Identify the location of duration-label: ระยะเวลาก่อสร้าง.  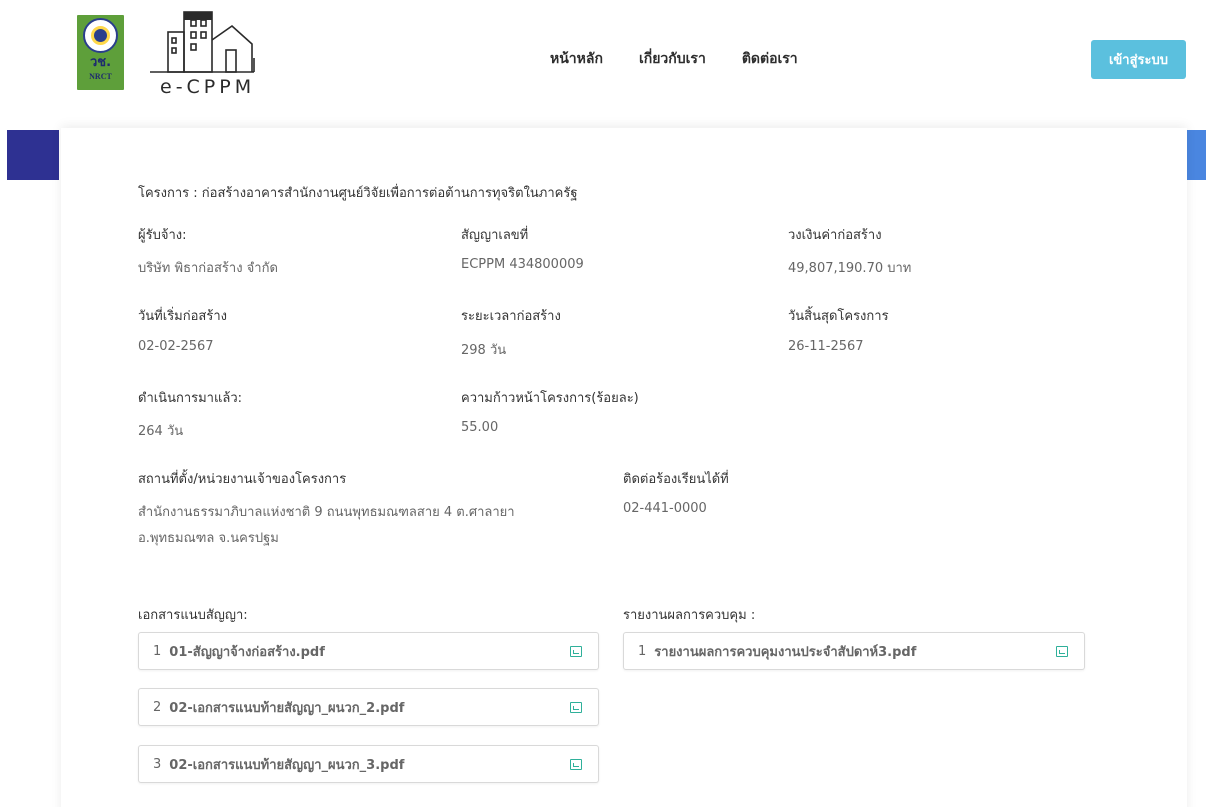
(511, 316).